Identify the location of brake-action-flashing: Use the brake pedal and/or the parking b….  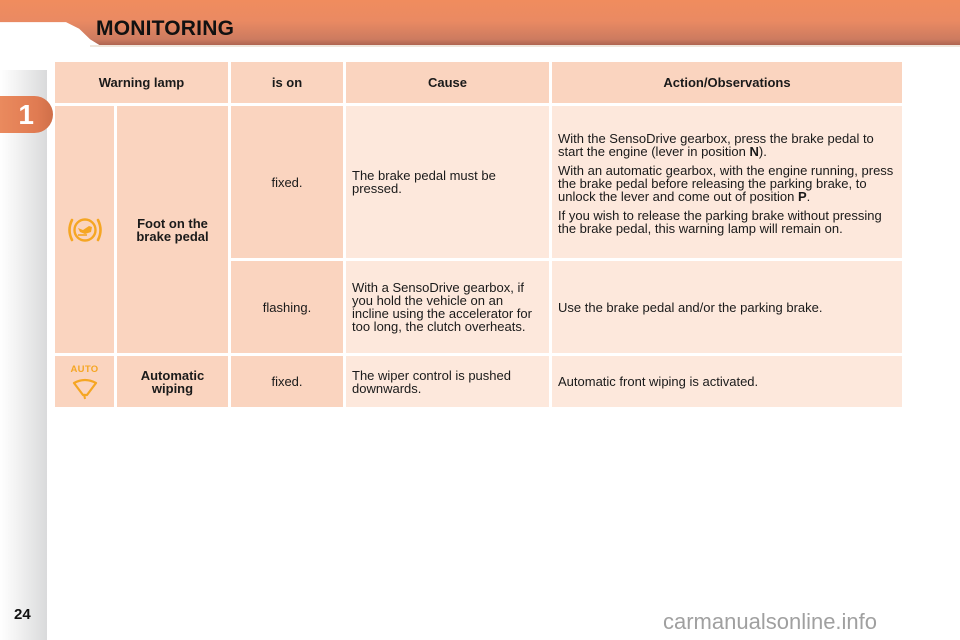
(727, 307).